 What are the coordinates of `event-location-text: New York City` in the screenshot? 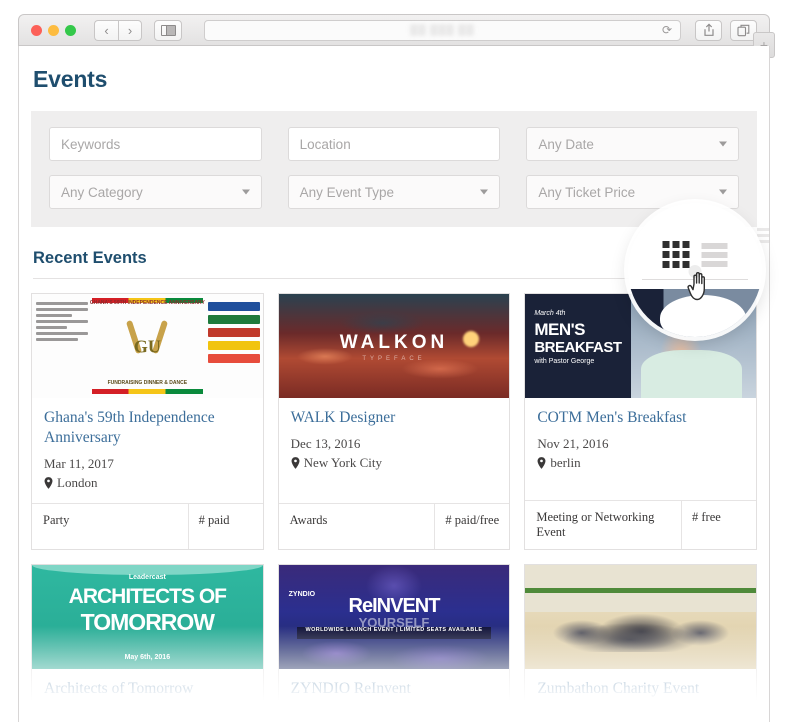 It's located at (343, 462).